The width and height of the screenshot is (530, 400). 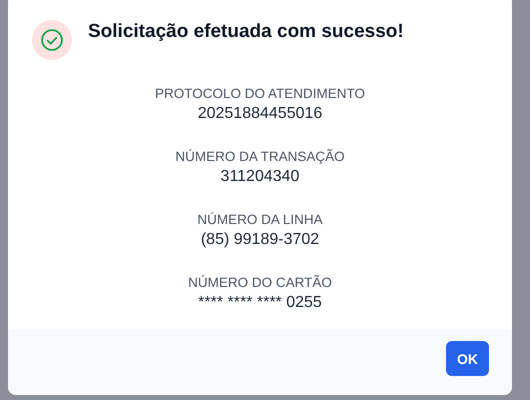 What do you see at coordinates (260, 220) in the screenshot?
I see `field-label: NÚMERO DA LINHA` at bounding box center [260, 220].